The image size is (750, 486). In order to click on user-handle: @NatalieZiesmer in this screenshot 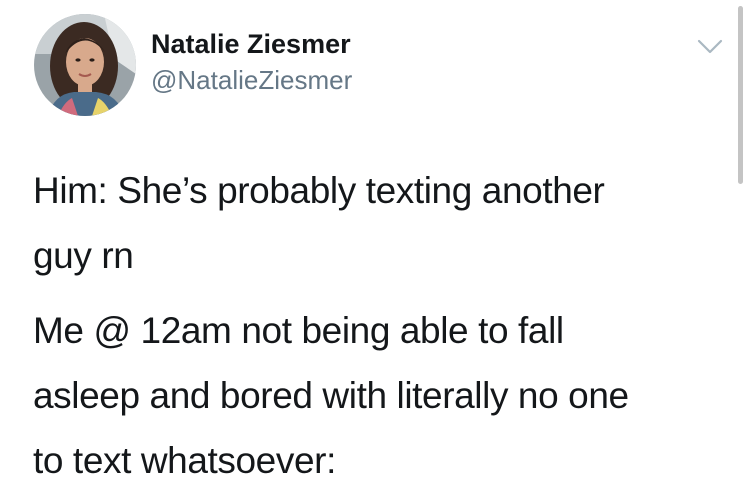, I will do `click(251, 80)`.